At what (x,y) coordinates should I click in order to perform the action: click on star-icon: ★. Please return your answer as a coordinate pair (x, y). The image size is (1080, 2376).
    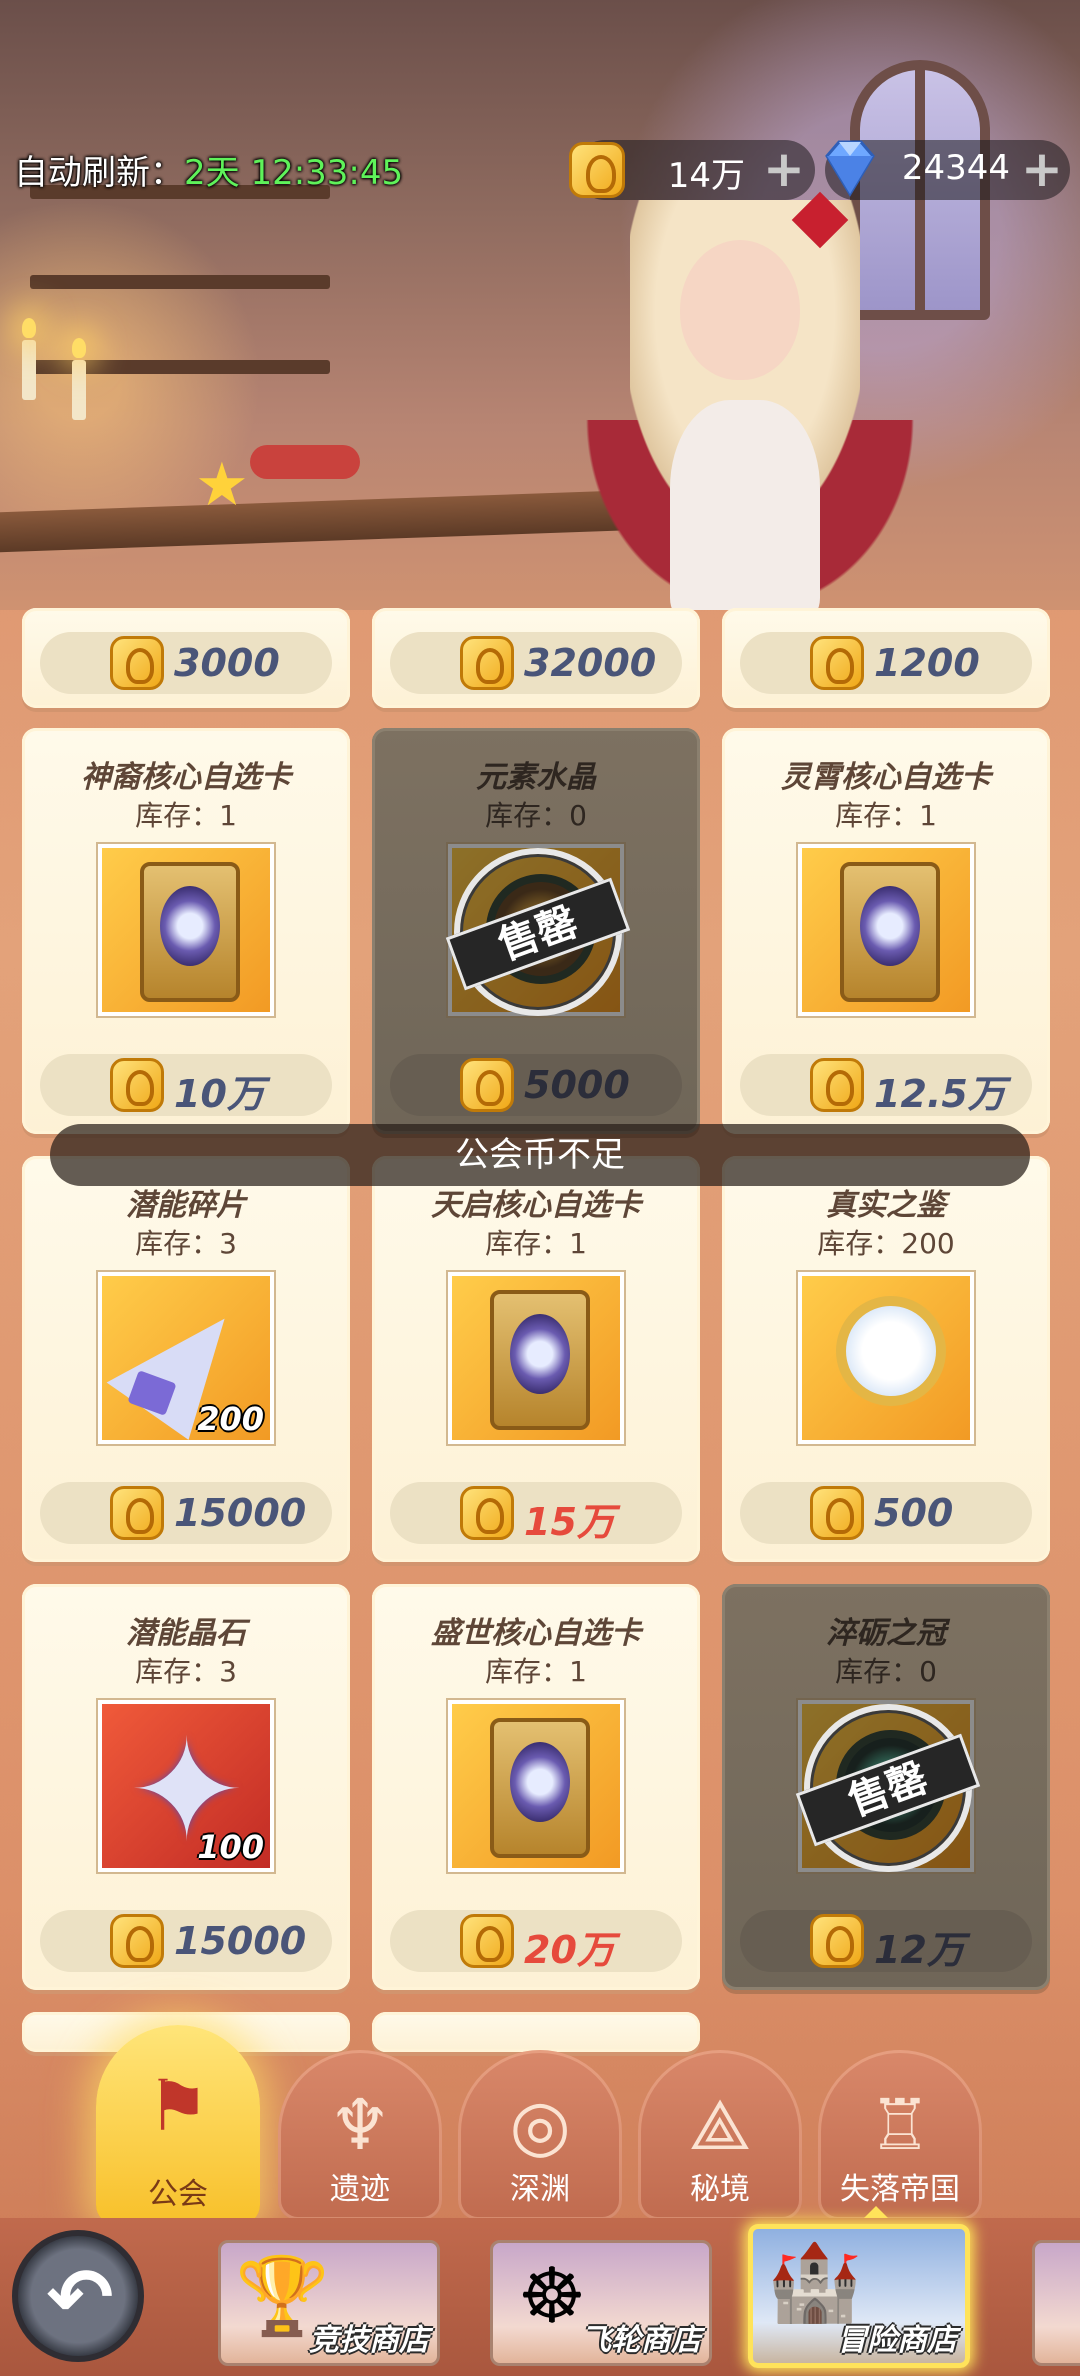
    Looking at the image, I should click on (222, 485).